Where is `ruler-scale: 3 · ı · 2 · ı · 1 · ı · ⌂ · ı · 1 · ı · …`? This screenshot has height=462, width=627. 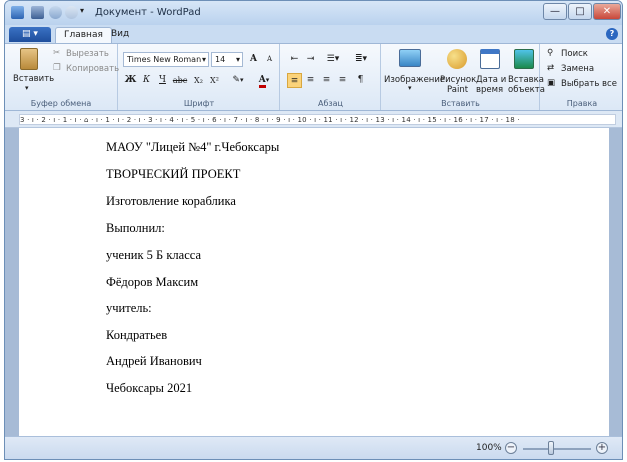 ruler-scale: 3 · ı · 2 · ı · 1 · ı · ⌂ · ı · 1 · ı · … is located at coordinates (317, 119).